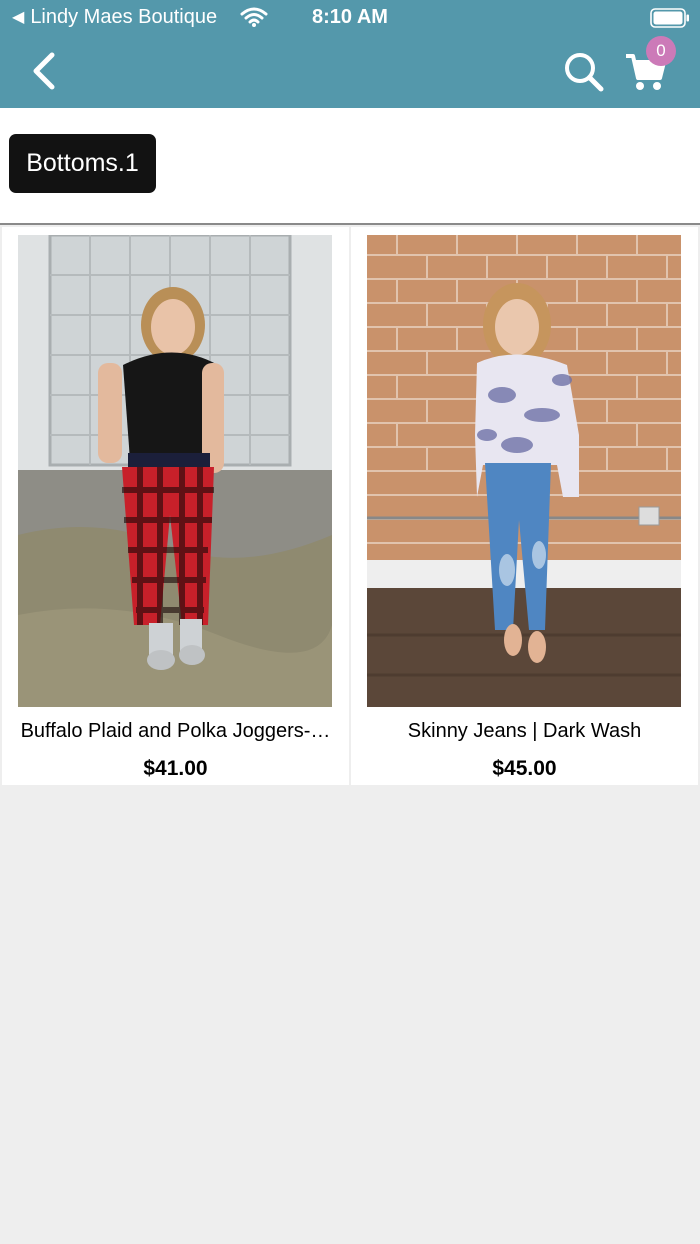 This screenshot has width=700, height=1244. I want to click on cart-count-badge: 0, so click(661, 51).